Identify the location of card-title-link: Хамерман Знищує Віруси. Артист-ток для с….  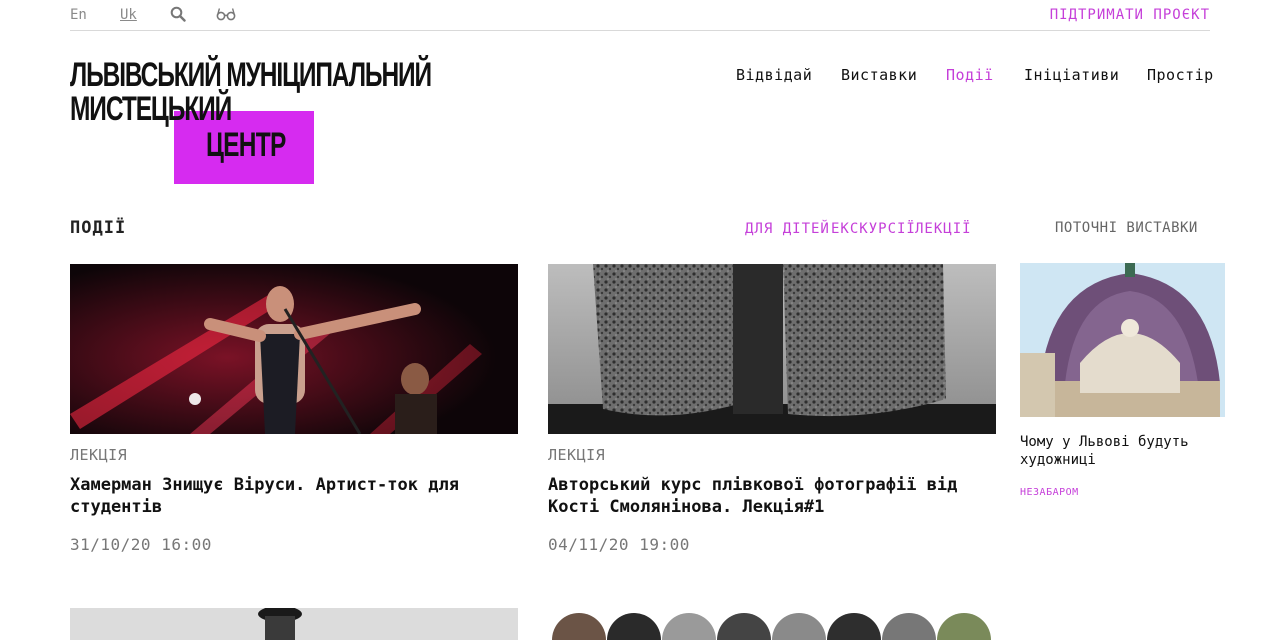
(294, 496).